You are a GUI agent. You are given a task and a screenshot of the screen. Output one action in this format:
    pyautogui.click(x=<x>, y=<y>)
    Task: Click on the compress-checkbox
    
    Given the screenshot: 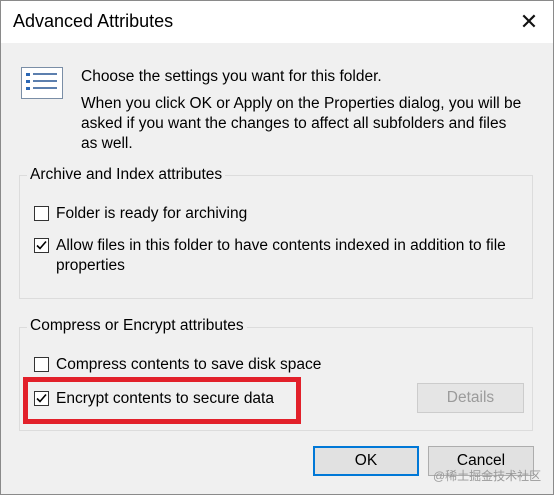 What is the action you would take?
    pyautogui.click(x=41, y=364)
    